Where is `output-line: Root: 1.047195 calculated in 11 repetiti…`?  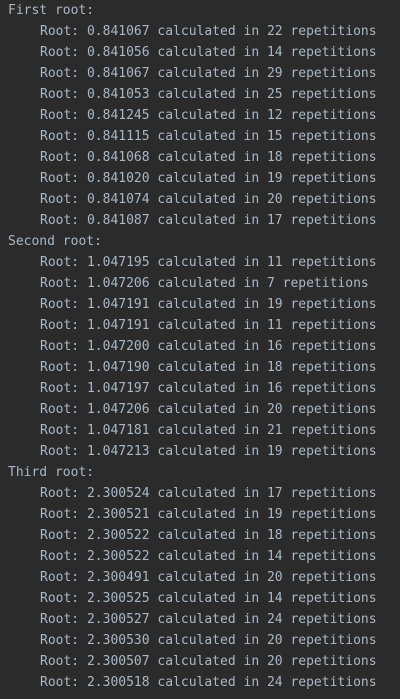
output-line: Root: 1.047195 calculated in 11 repetiti… is located at coordinates (208, 262).